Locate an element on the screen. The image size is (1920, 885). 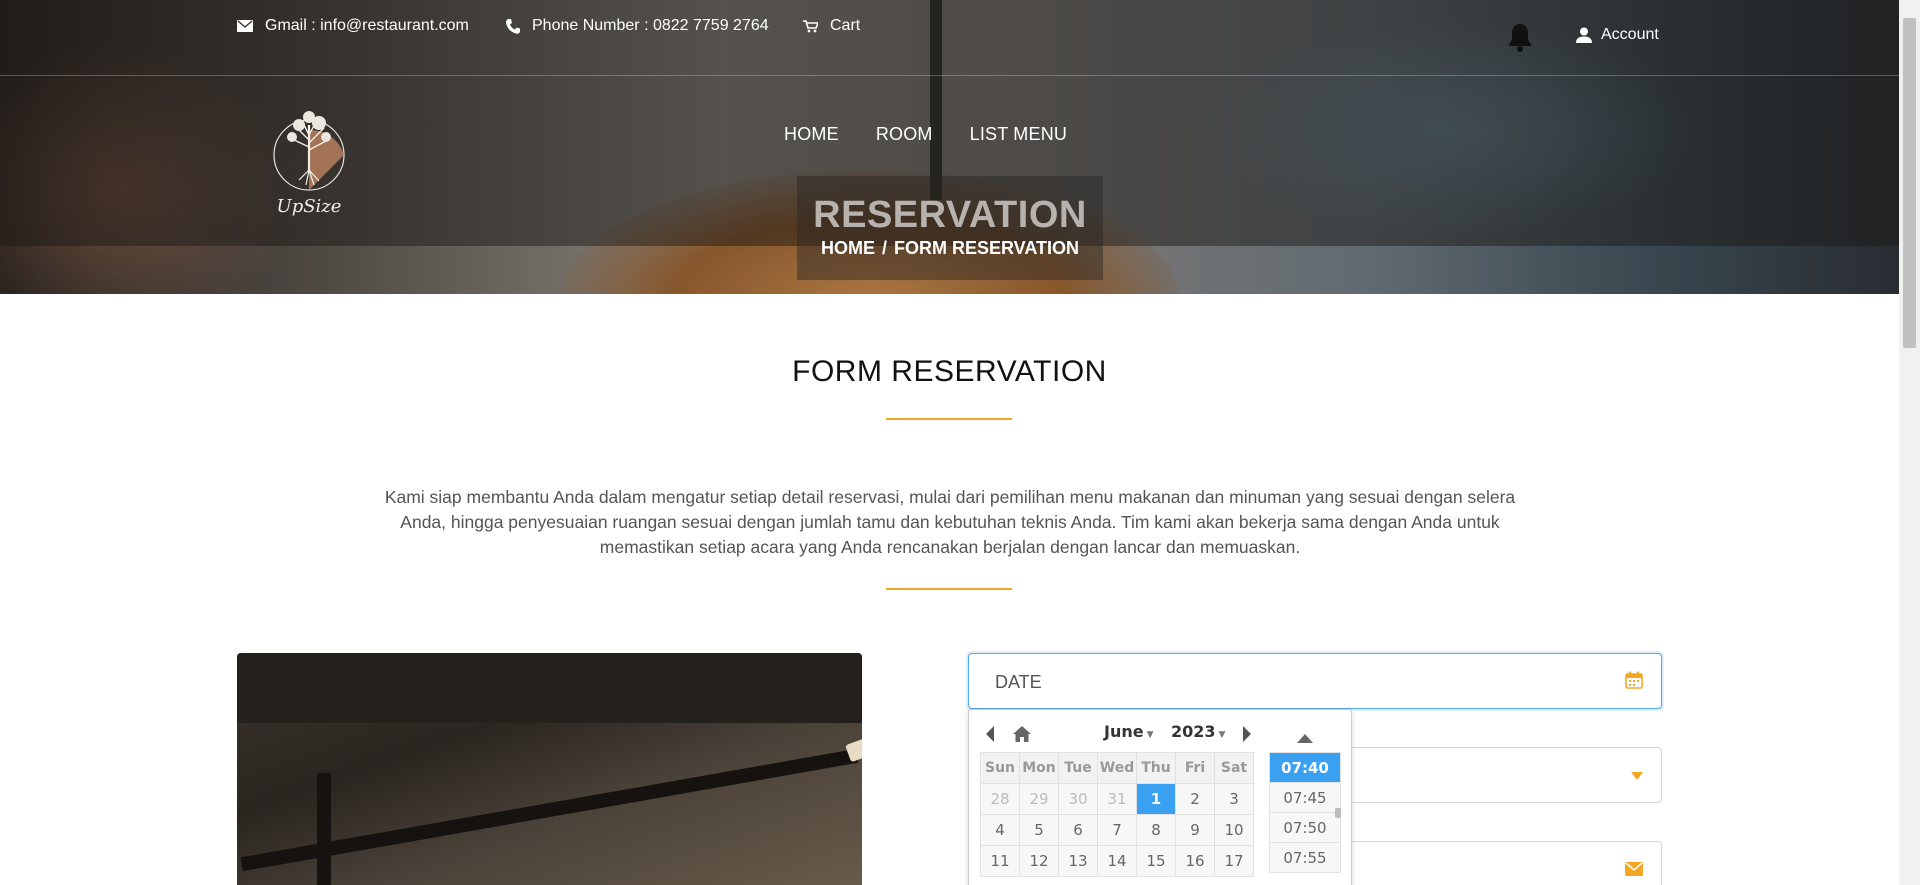
intro-divider is located at coordinates (949, 589).